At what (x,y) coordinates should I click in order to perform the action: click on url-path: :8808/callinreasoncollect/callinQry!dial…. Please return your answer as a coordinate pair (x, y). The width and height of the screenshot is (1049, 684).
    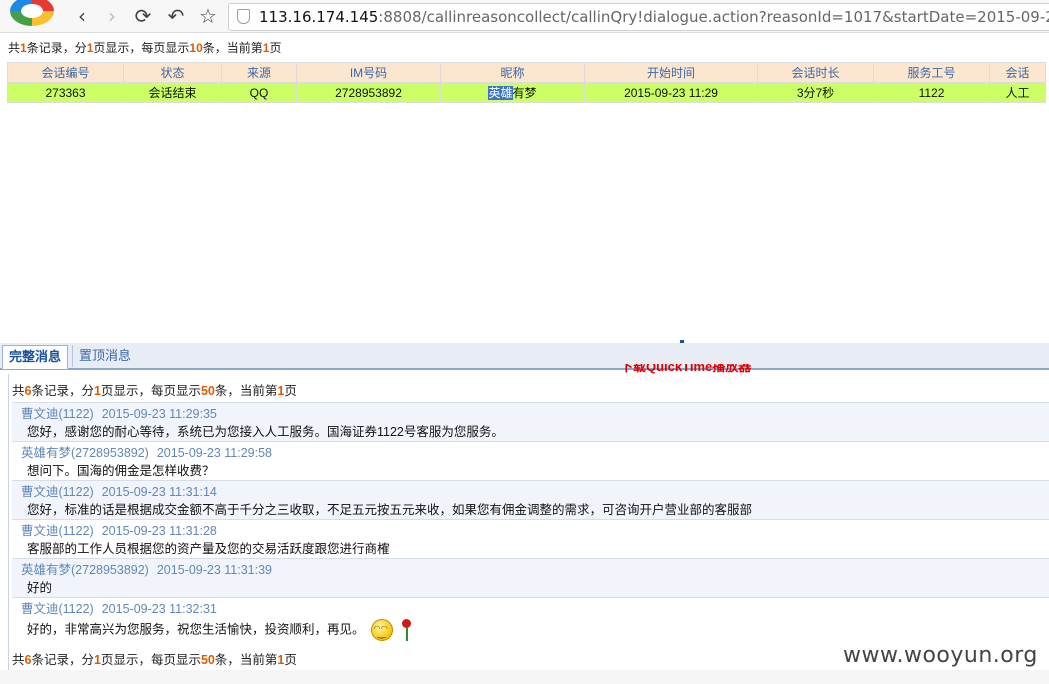
    Looking at the image, I should click on (713, 17).